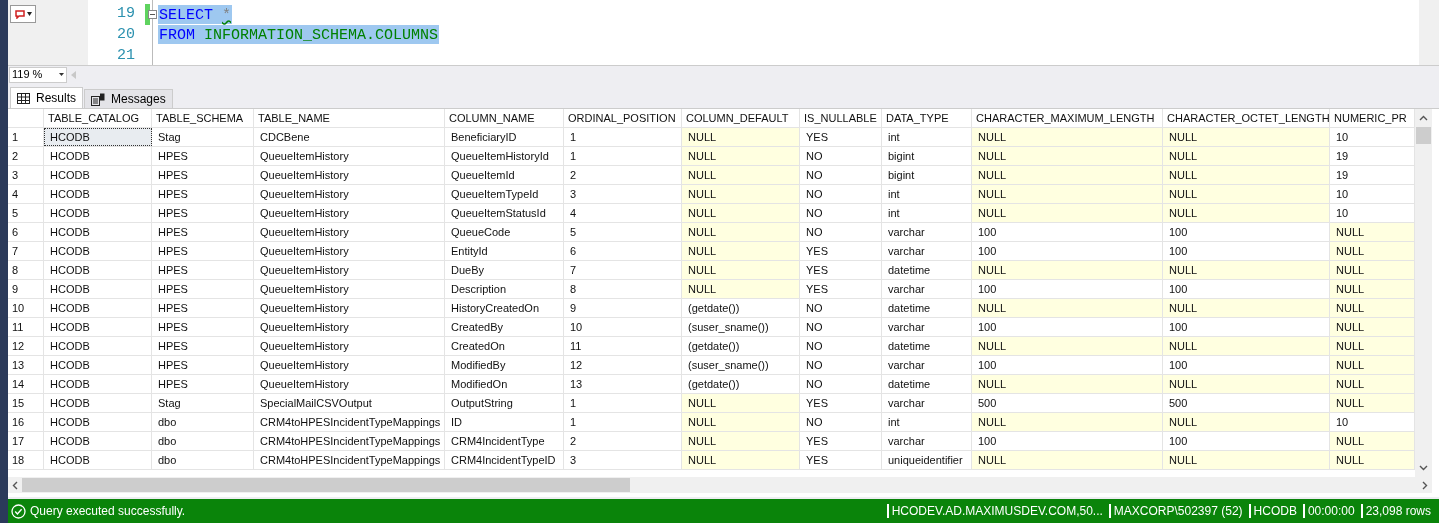 This screenshot has width=1439, height=523. What do you see at coordinates (23, 98) in the screenshot?
I see `grid-icon` at bounding box center [23, 98].